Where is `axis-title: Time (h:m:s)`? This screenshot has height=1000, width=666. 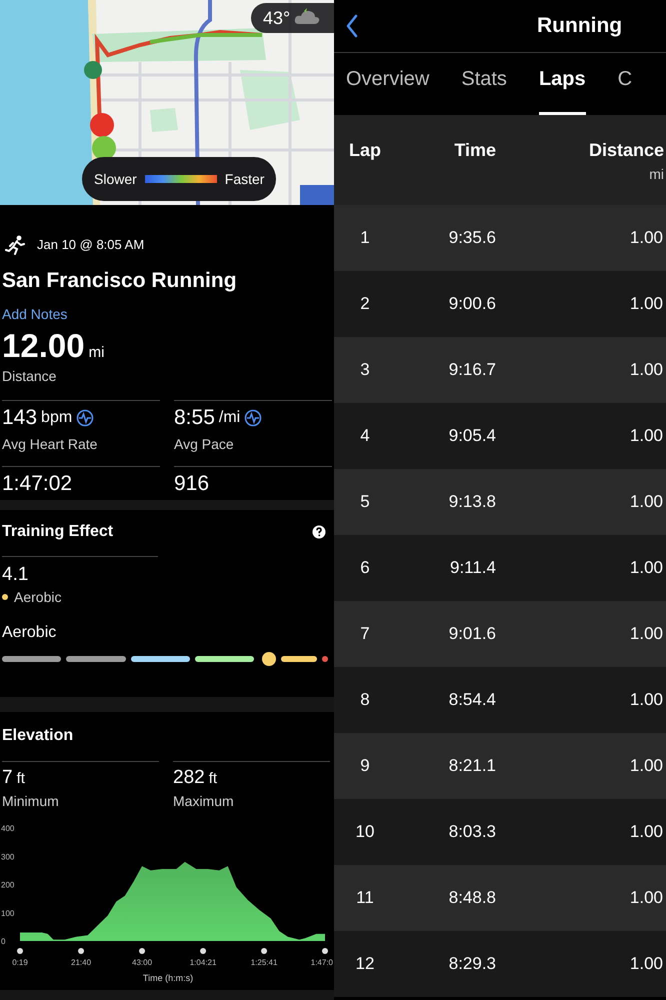 axis-title: Time (h:m:s) is located at coordinates (168, 978).